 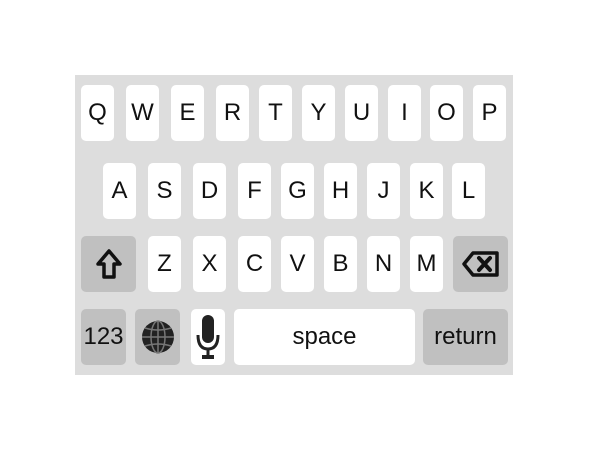 I want to click on key-label: J, so click(x=383, y=190).